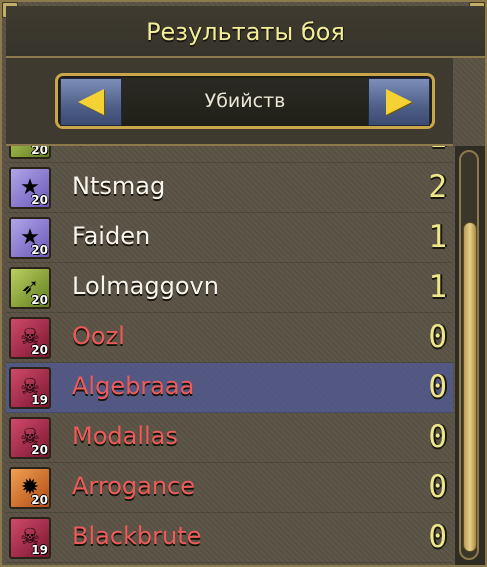  I want to click on arrow-right-icon, so click(399, 102).